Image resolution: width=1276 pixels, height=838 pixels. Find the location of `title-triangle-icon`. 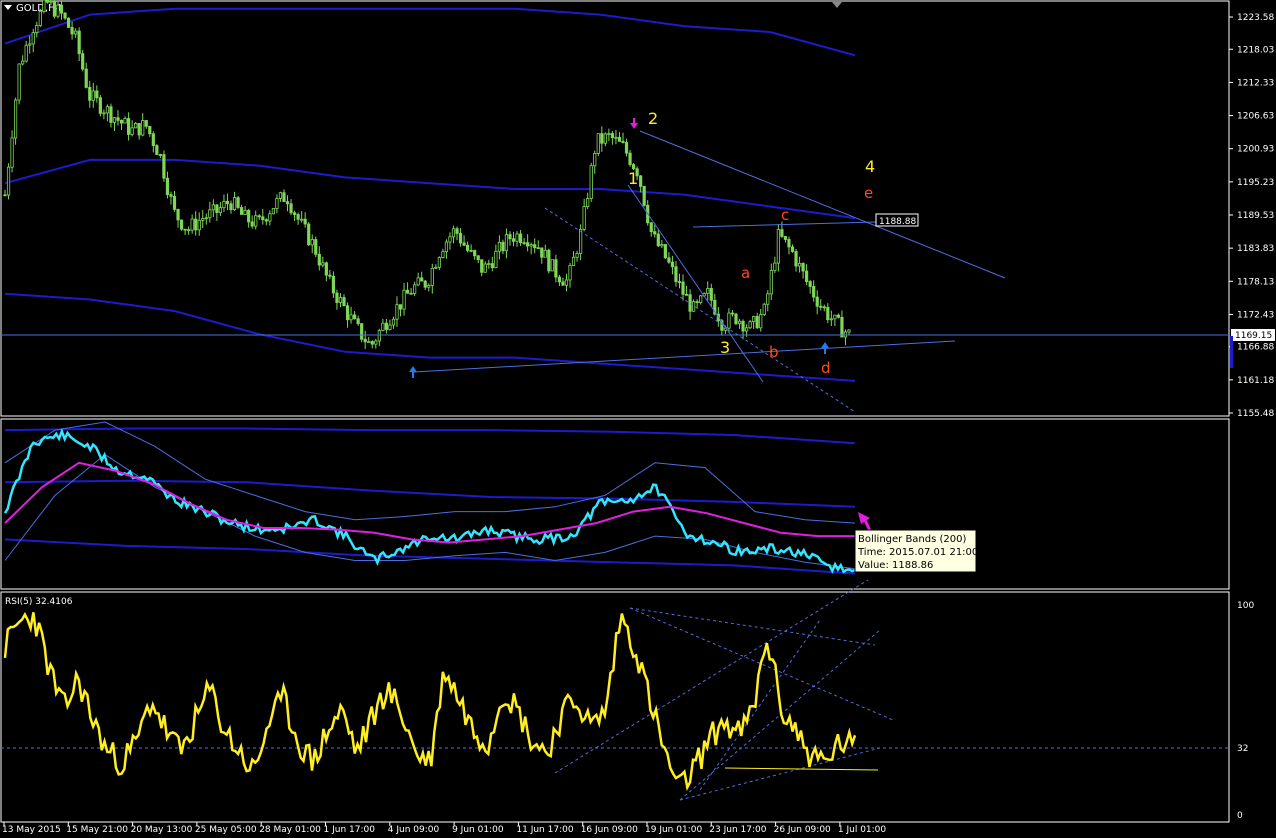

title-triangle-icon is located at coordinates (8, 7).